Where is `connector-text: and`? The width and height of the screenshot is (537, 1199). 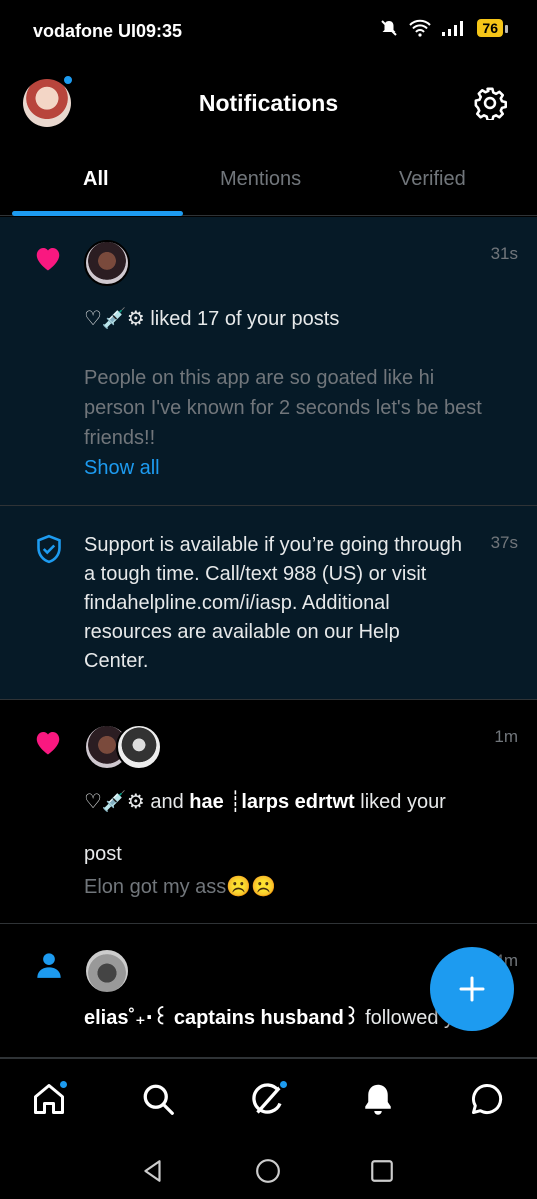
connector-text: and is located at coordinates (167, 802).